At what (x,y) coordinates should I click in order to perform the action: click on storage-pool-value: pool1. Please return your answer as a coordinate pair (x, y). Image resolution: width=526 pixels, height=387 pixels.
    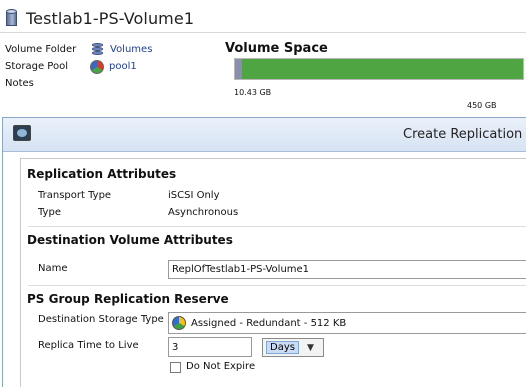
    Looking at the image, I should click on (123, 66).